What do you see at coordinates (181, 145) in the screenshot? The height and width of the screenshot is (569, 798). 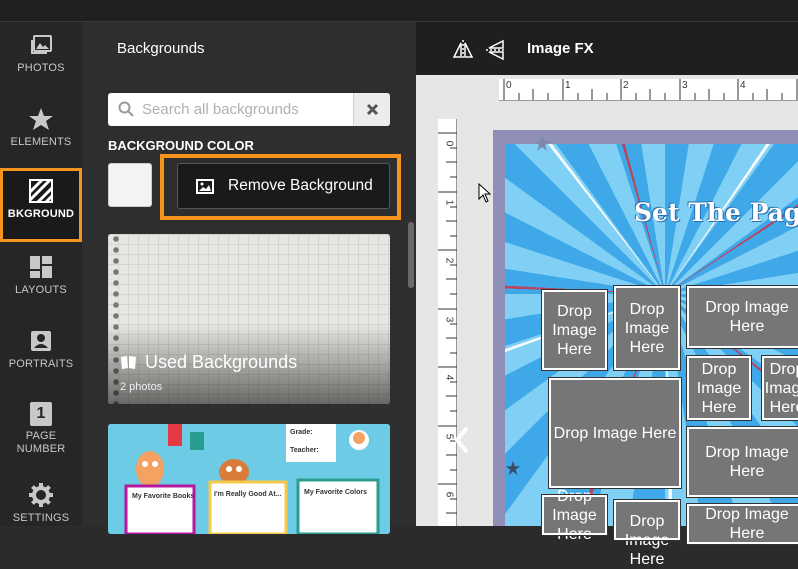 I see `background-color-label: BACKGROUND COLOR` at bounding box center [181, 145].